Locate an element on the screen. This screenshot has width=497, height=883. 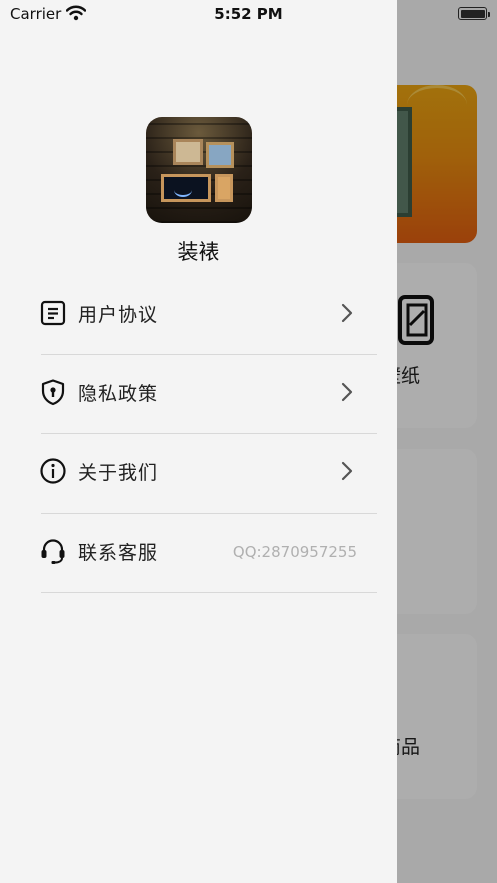
app-logo is located at coordinates (199, 170).